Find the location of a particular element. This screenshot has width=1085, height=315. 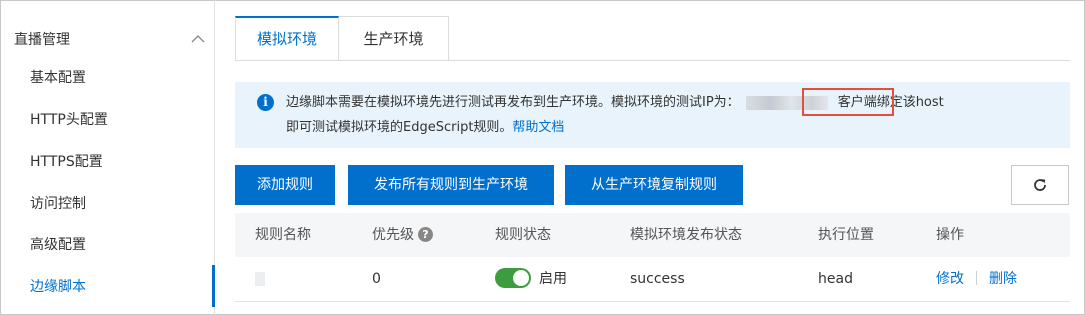

env-tabs: 模拟环境 生产环境 is located at coordinates (342, 38).